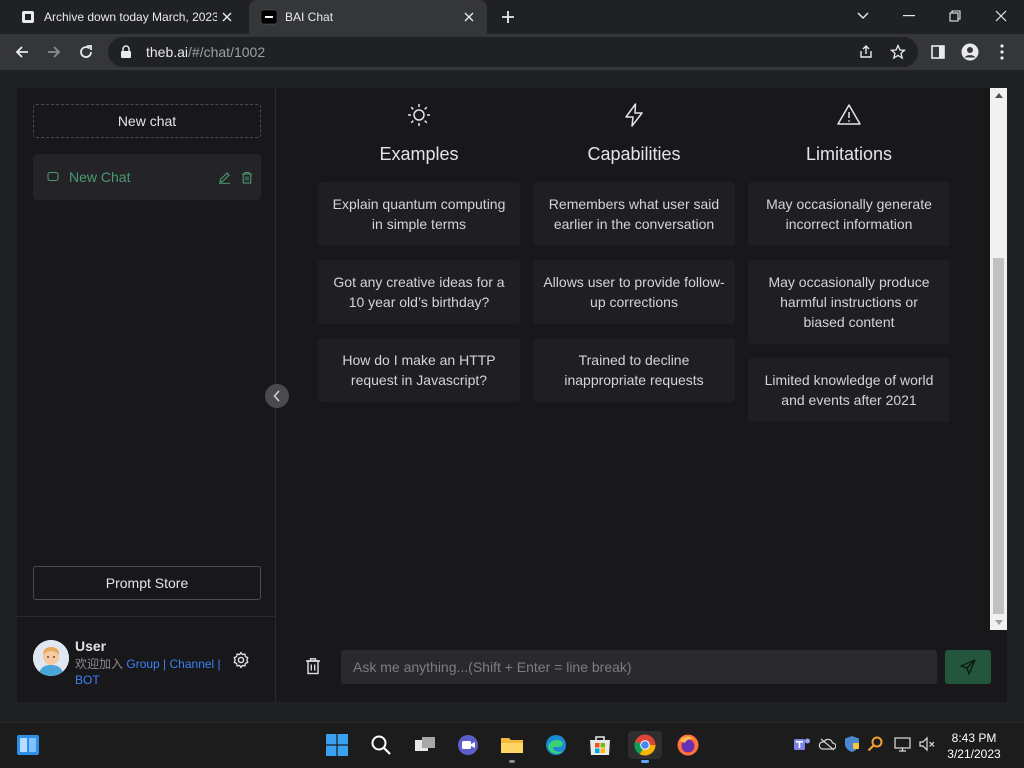 This screenshot has width=1024, height=768. I want to click on security-shield-icon, so click(852, 744).